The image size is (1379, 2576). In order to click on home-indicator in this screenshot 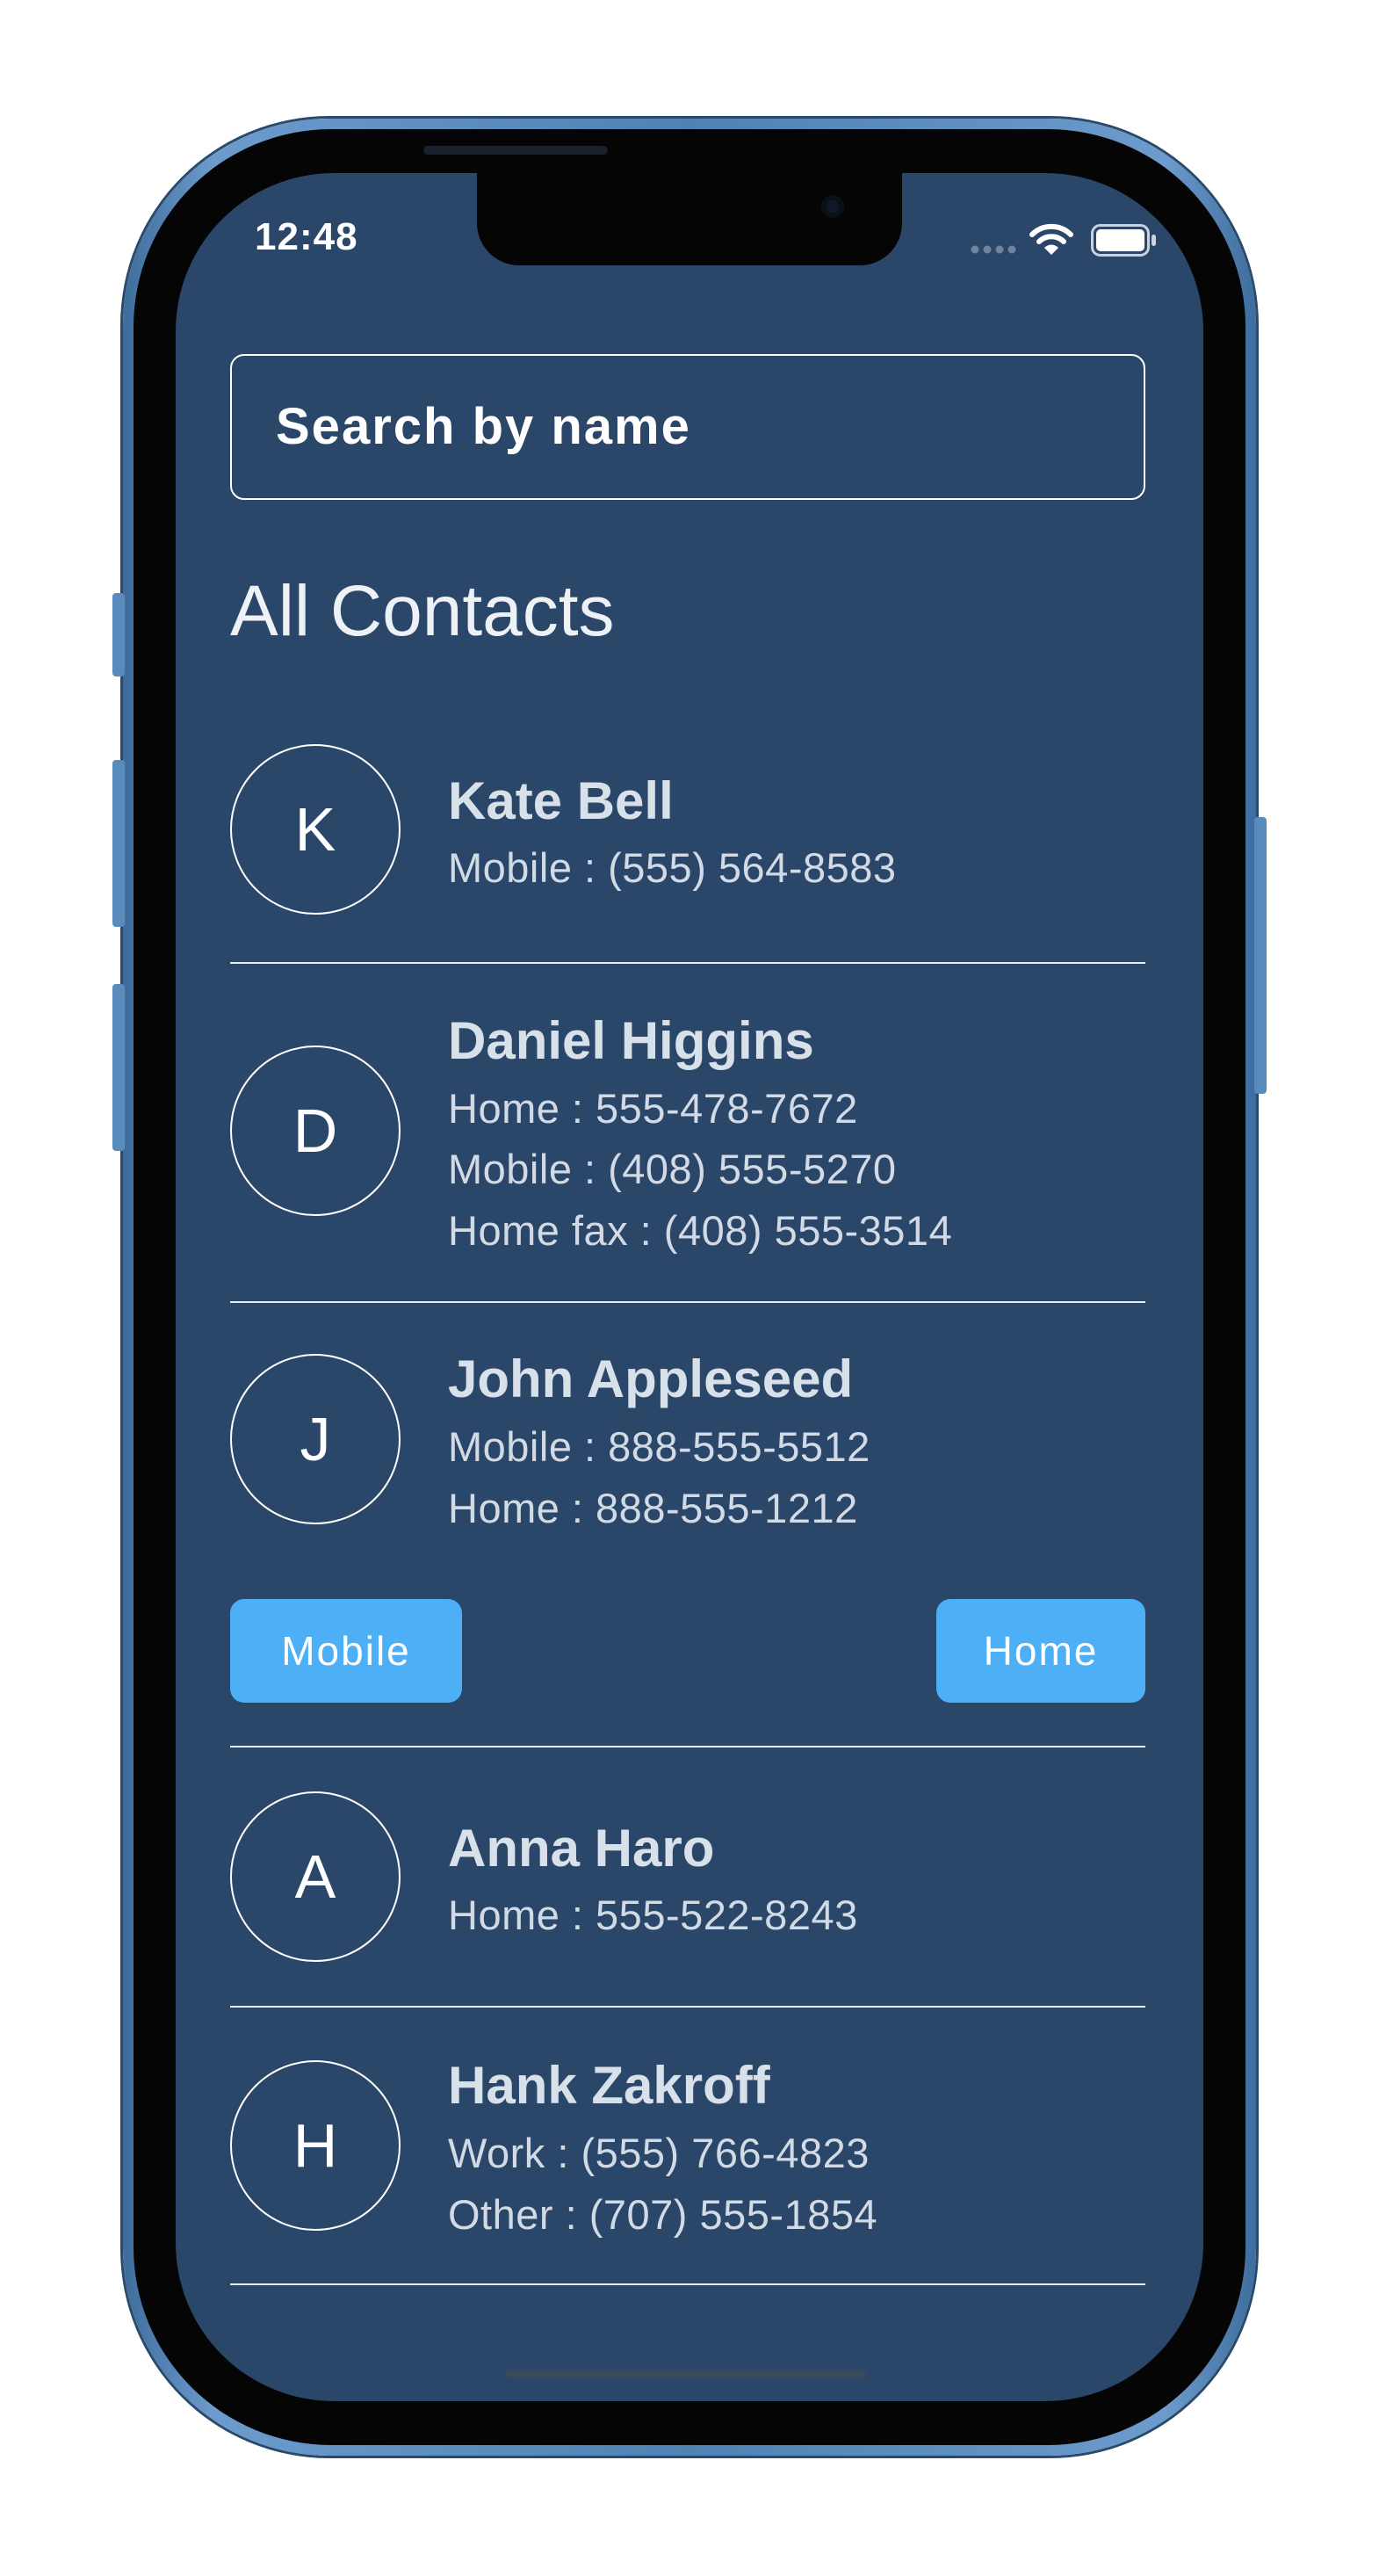, I will do `click(686, 2374)`.